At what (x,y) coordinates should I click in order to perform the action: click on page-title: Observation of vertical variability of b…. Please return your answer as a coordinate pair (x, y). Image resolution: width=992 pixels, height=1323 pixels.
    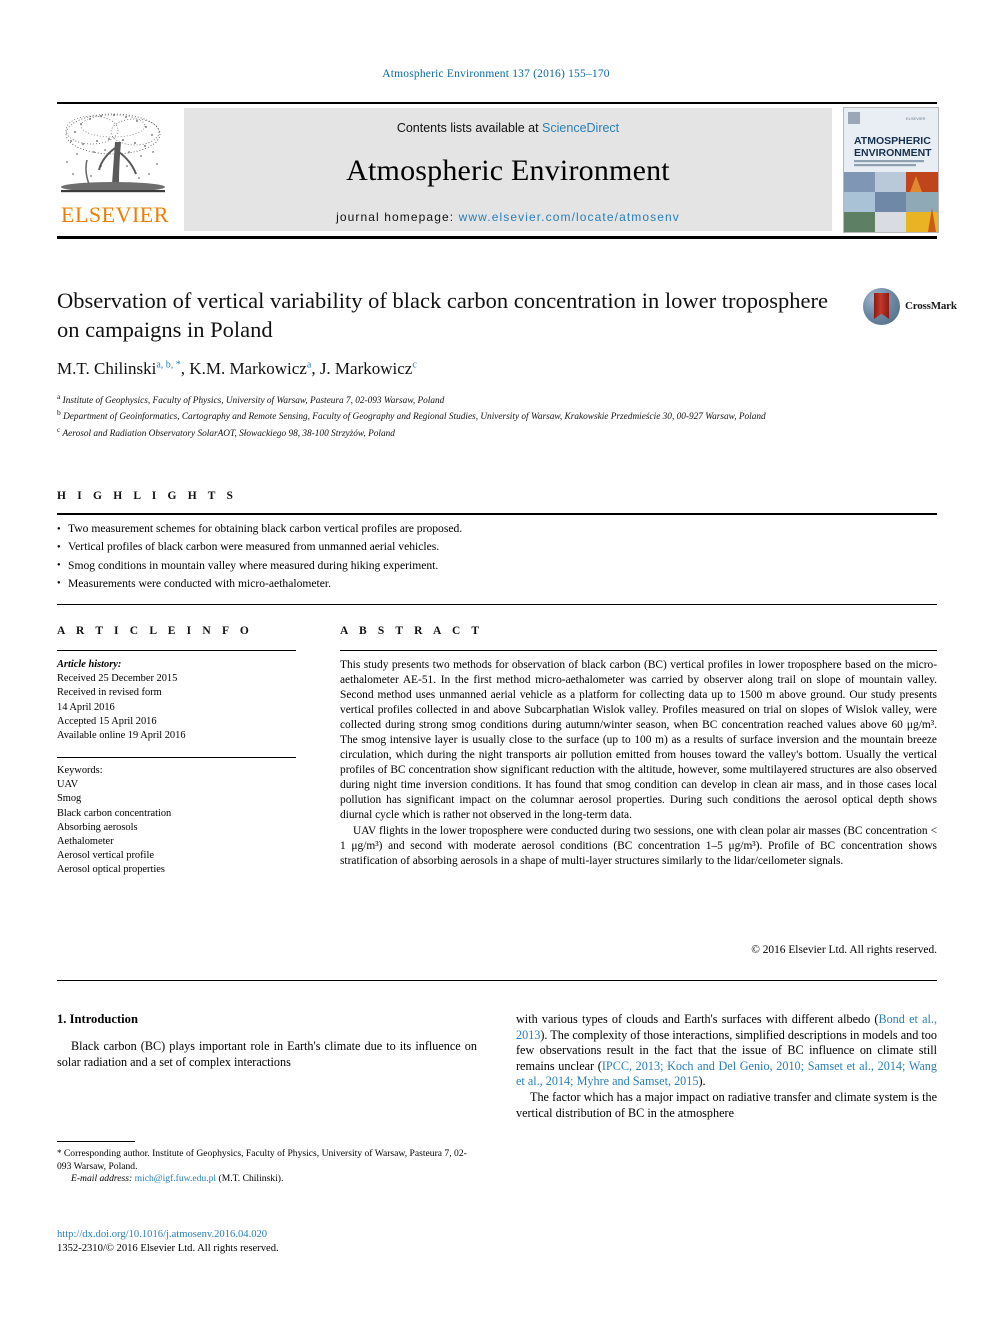
    Looking at the image, I should click on (442, 315).